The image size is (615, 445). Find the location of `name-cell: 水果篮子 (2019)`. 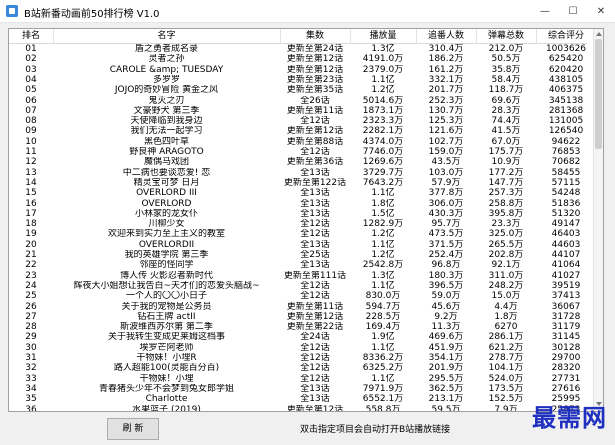

name-cell: 水果篮子 (2019) is located at coordinates (166, 408).